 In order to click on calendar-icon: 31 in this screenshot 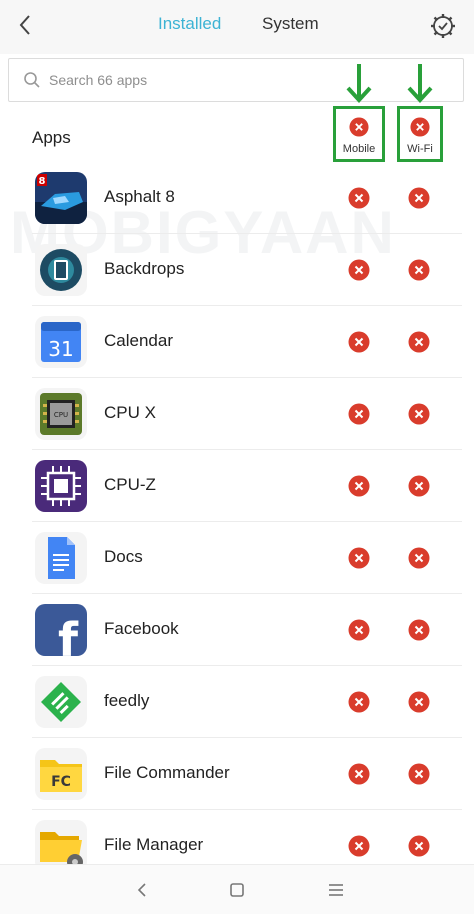, I will do `click(61, 342)`.